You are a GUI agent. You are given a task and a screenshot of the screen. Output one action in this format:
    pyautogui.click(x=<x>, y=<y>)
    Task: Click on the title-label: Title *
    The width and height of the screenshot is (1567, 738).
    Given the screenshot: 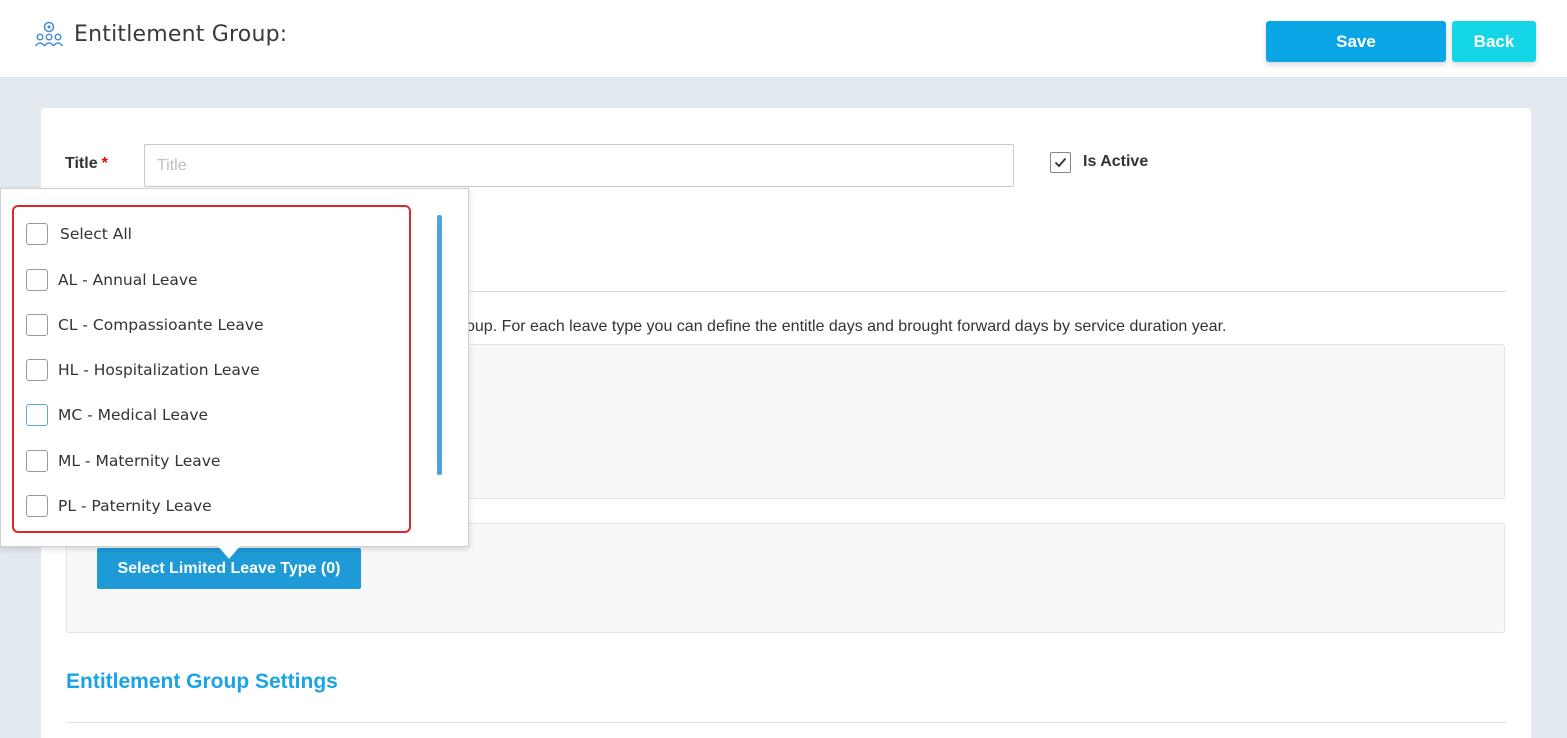 What is the action you would take?
    pyautogui.click(x=86, y=164)
    